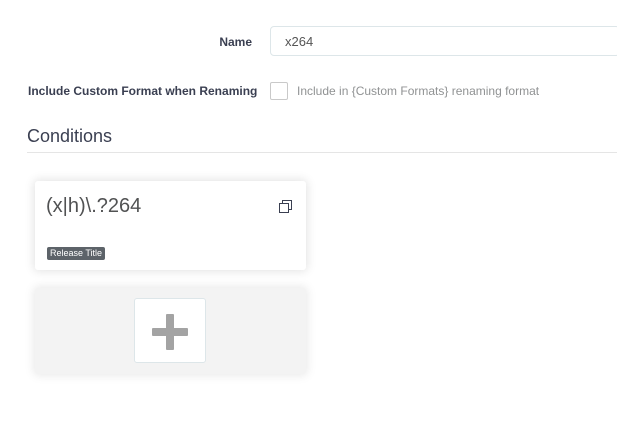 Image resolution: width=617 pixels, height=428 pixels. I want to click on section-divider, so click(322, 152).